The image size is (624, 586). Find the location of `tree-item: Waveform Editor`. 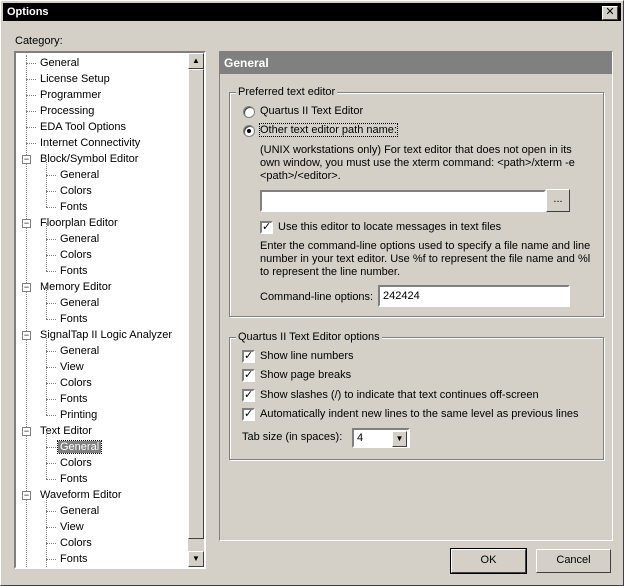

tree-item: Waveform Editor is located at coordinates (81, 495).